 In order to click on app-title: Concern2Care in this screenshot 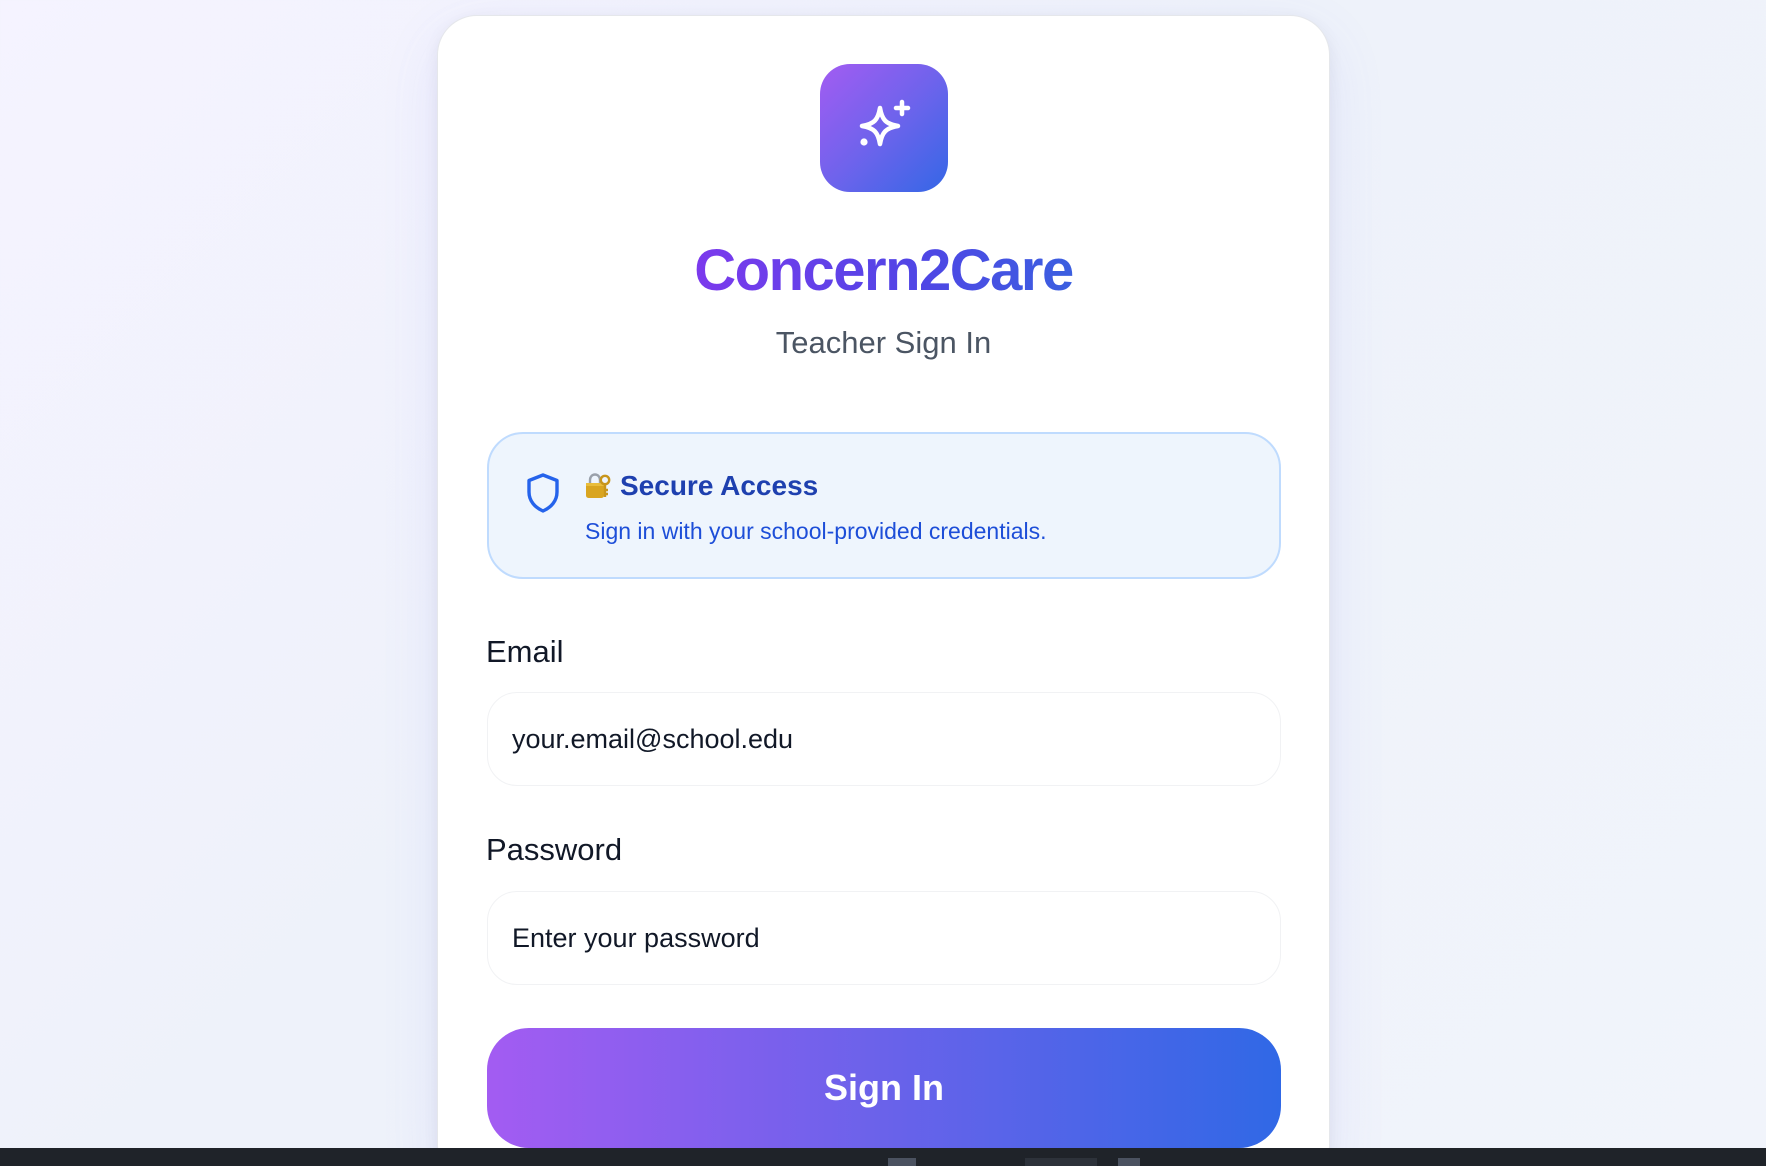, I will do `click(884, 270)`.